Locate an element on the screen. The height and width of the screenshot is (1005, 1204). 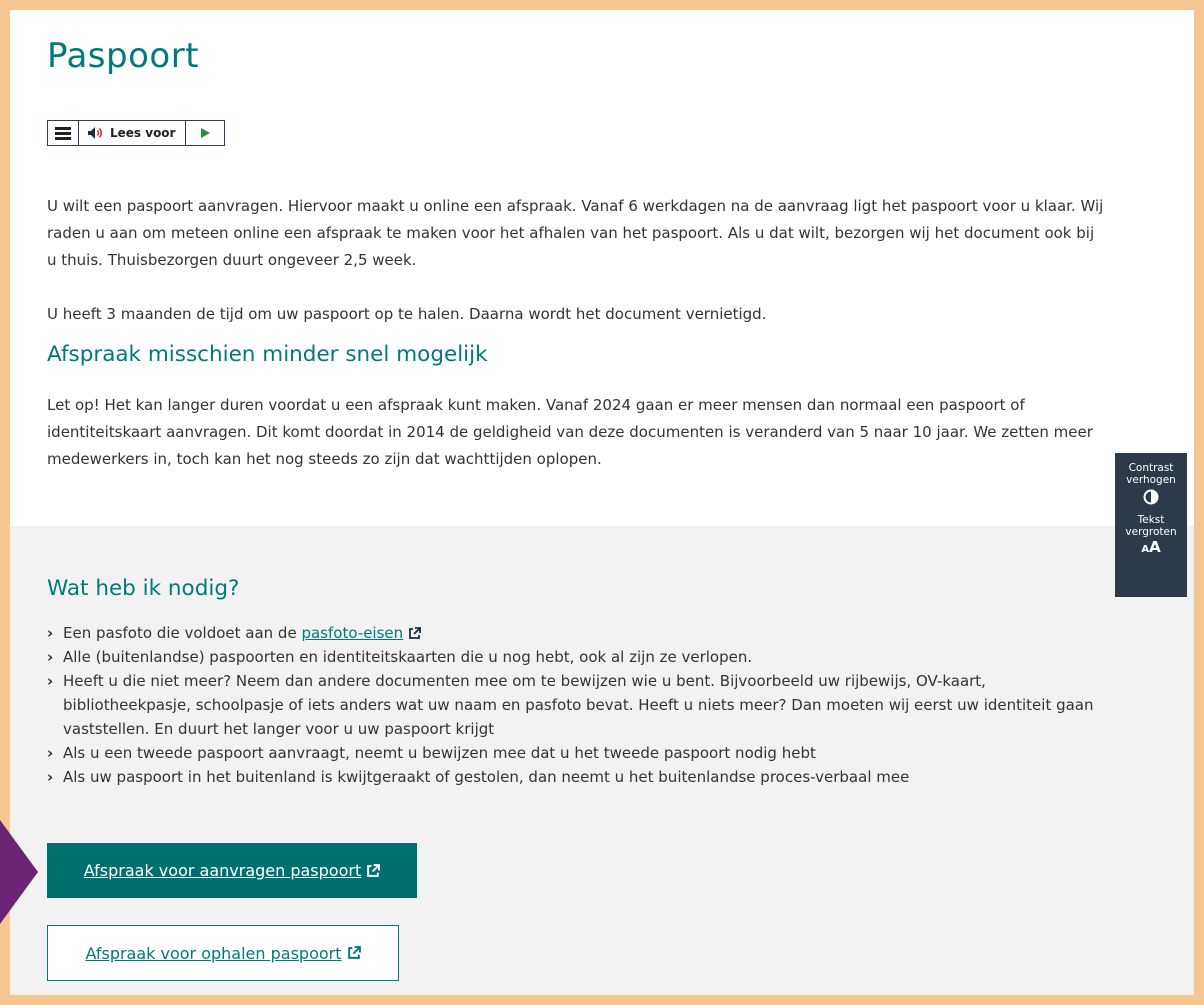
requirements-heading: Wat heb ik nodig? is located at coordinates (143, 588).